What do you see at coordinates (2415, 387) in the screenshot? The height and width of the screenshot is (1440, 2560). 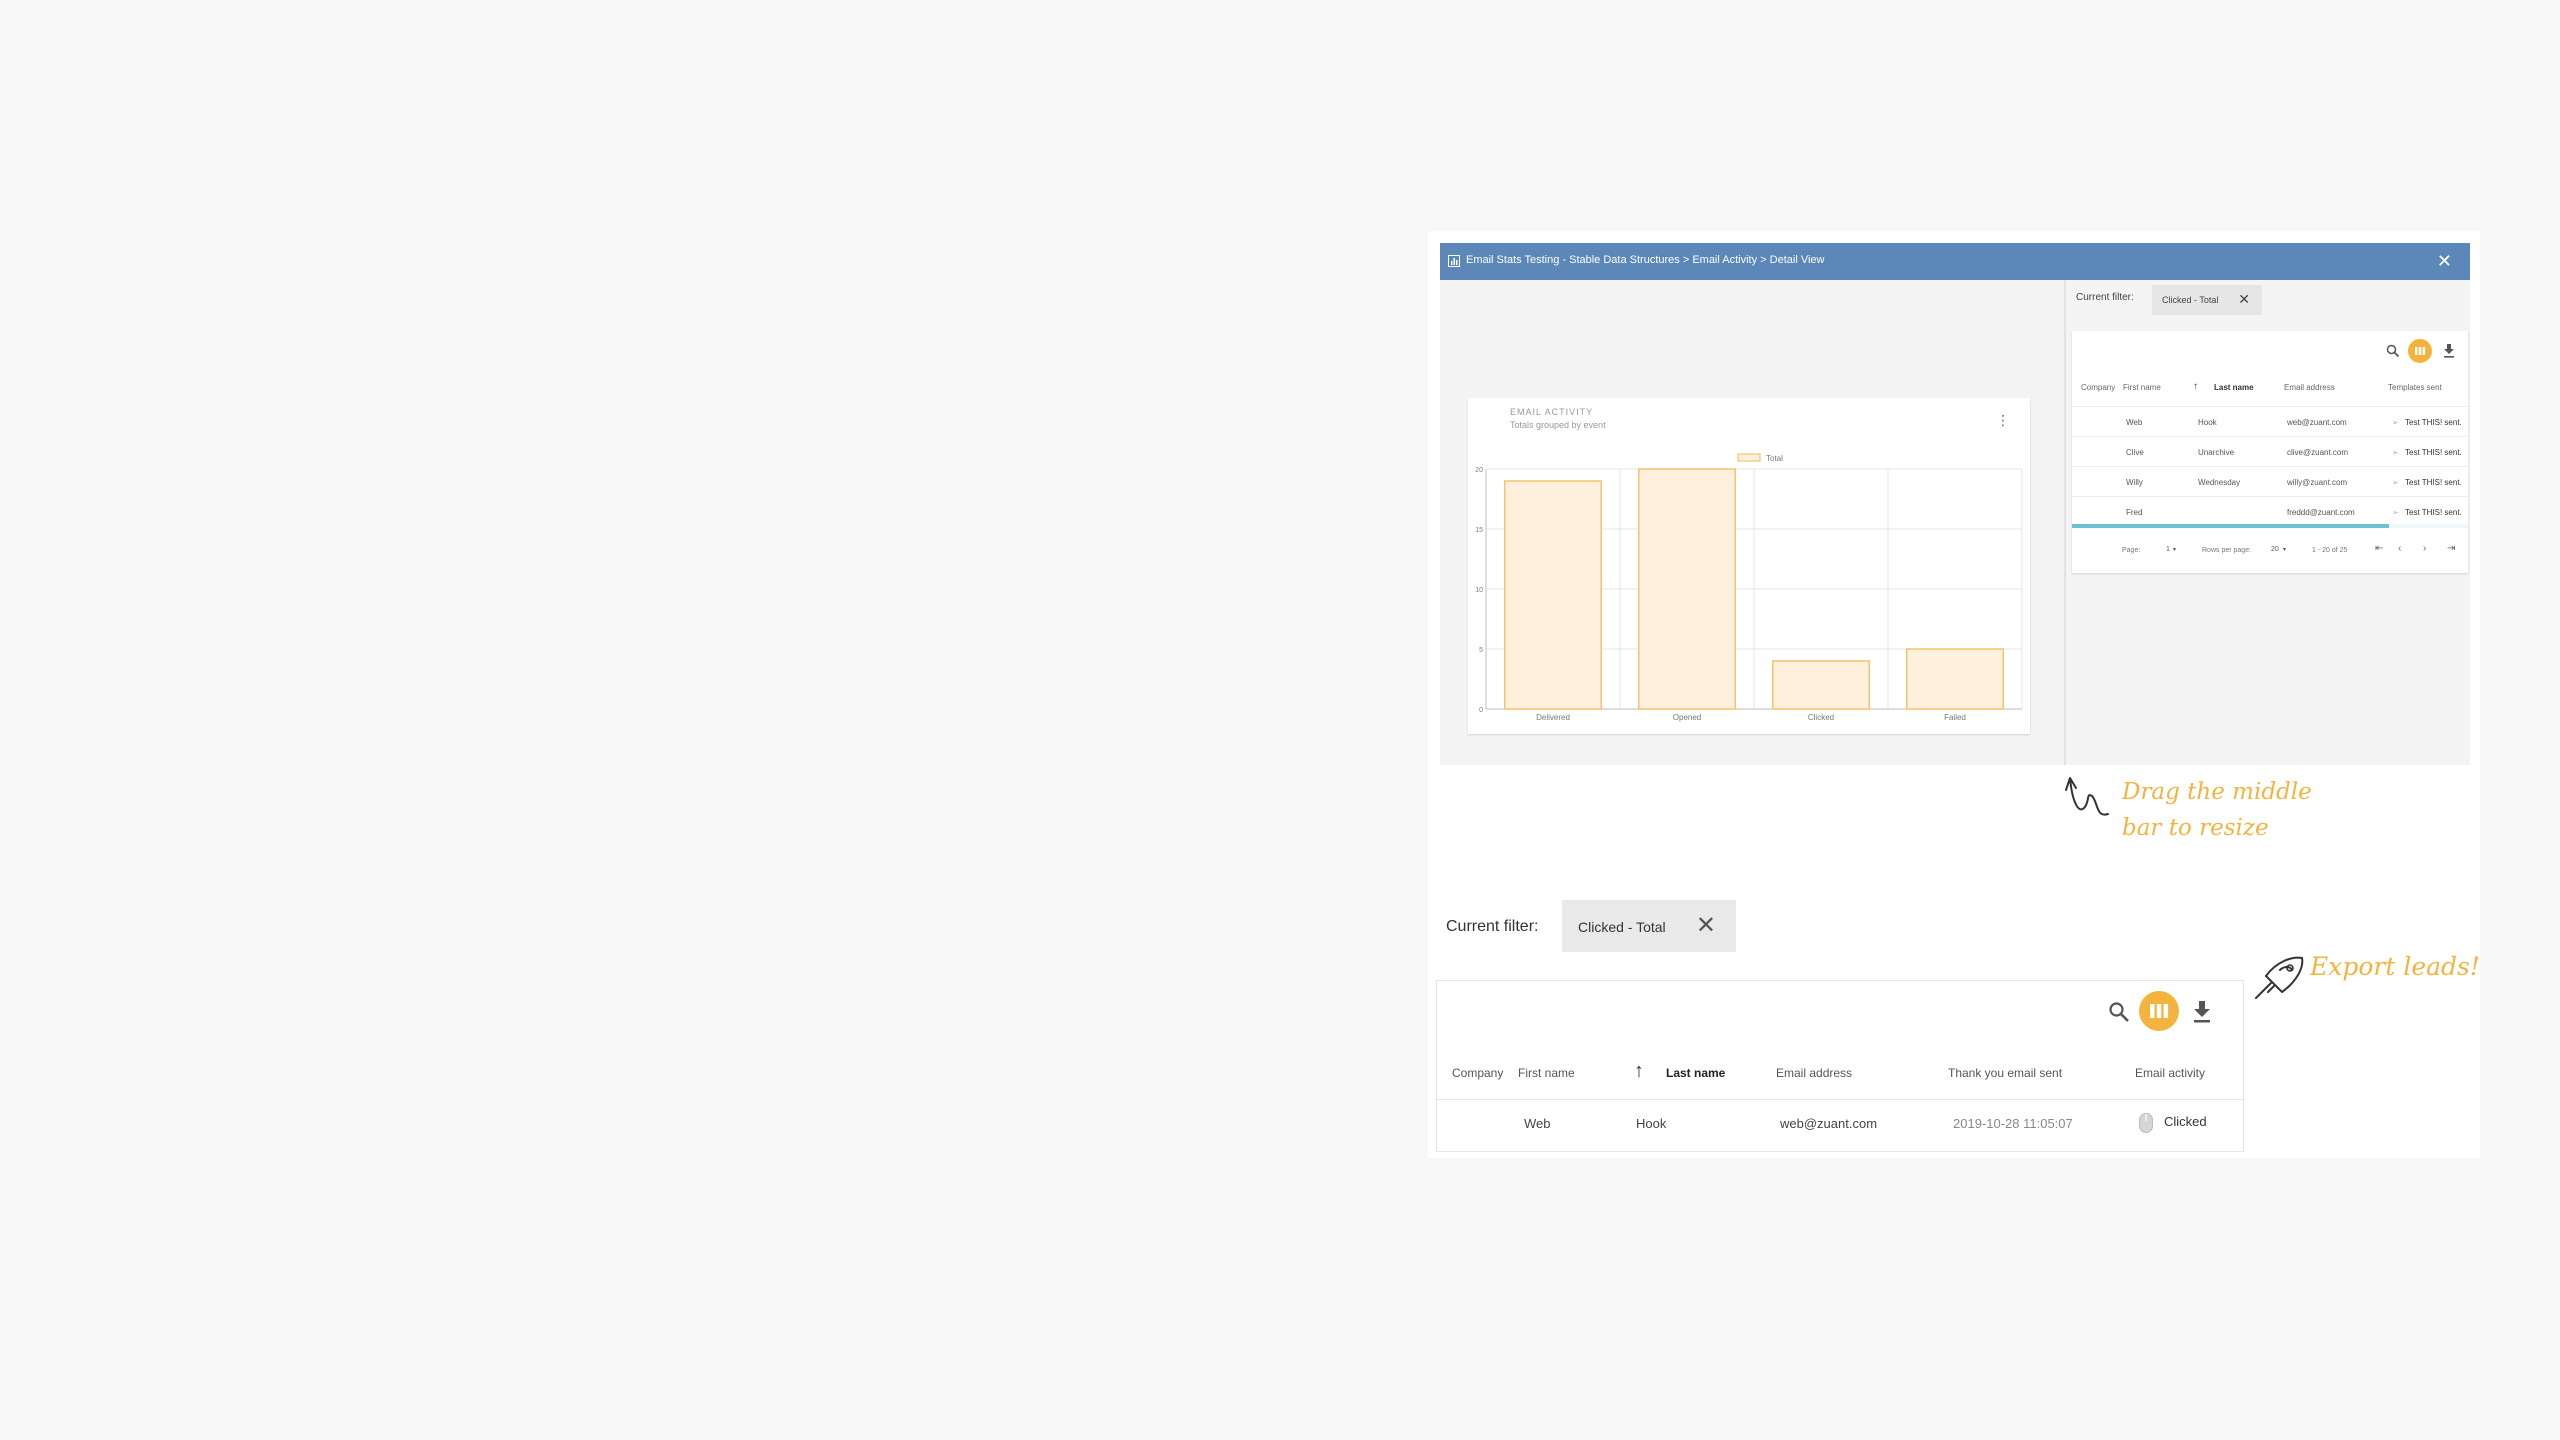 I see `column-templates-sent: Templates sent` at bounding box center [2415, 387].